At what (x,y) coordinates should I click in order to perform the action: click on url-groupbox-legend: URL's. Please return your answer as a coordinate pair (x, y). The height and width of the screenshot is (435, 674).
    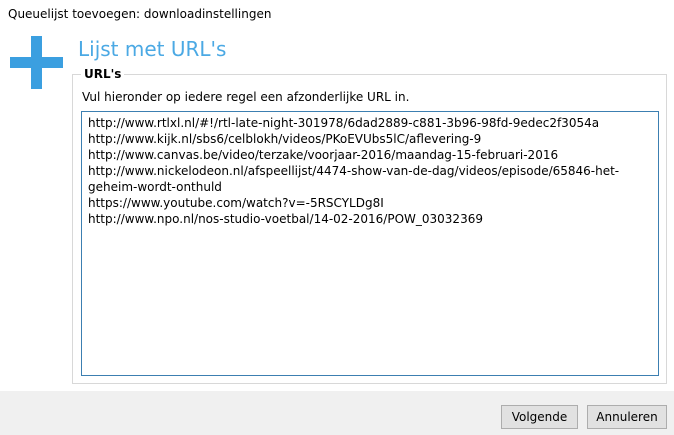
    Looking at the image, I should click on (103, 74).